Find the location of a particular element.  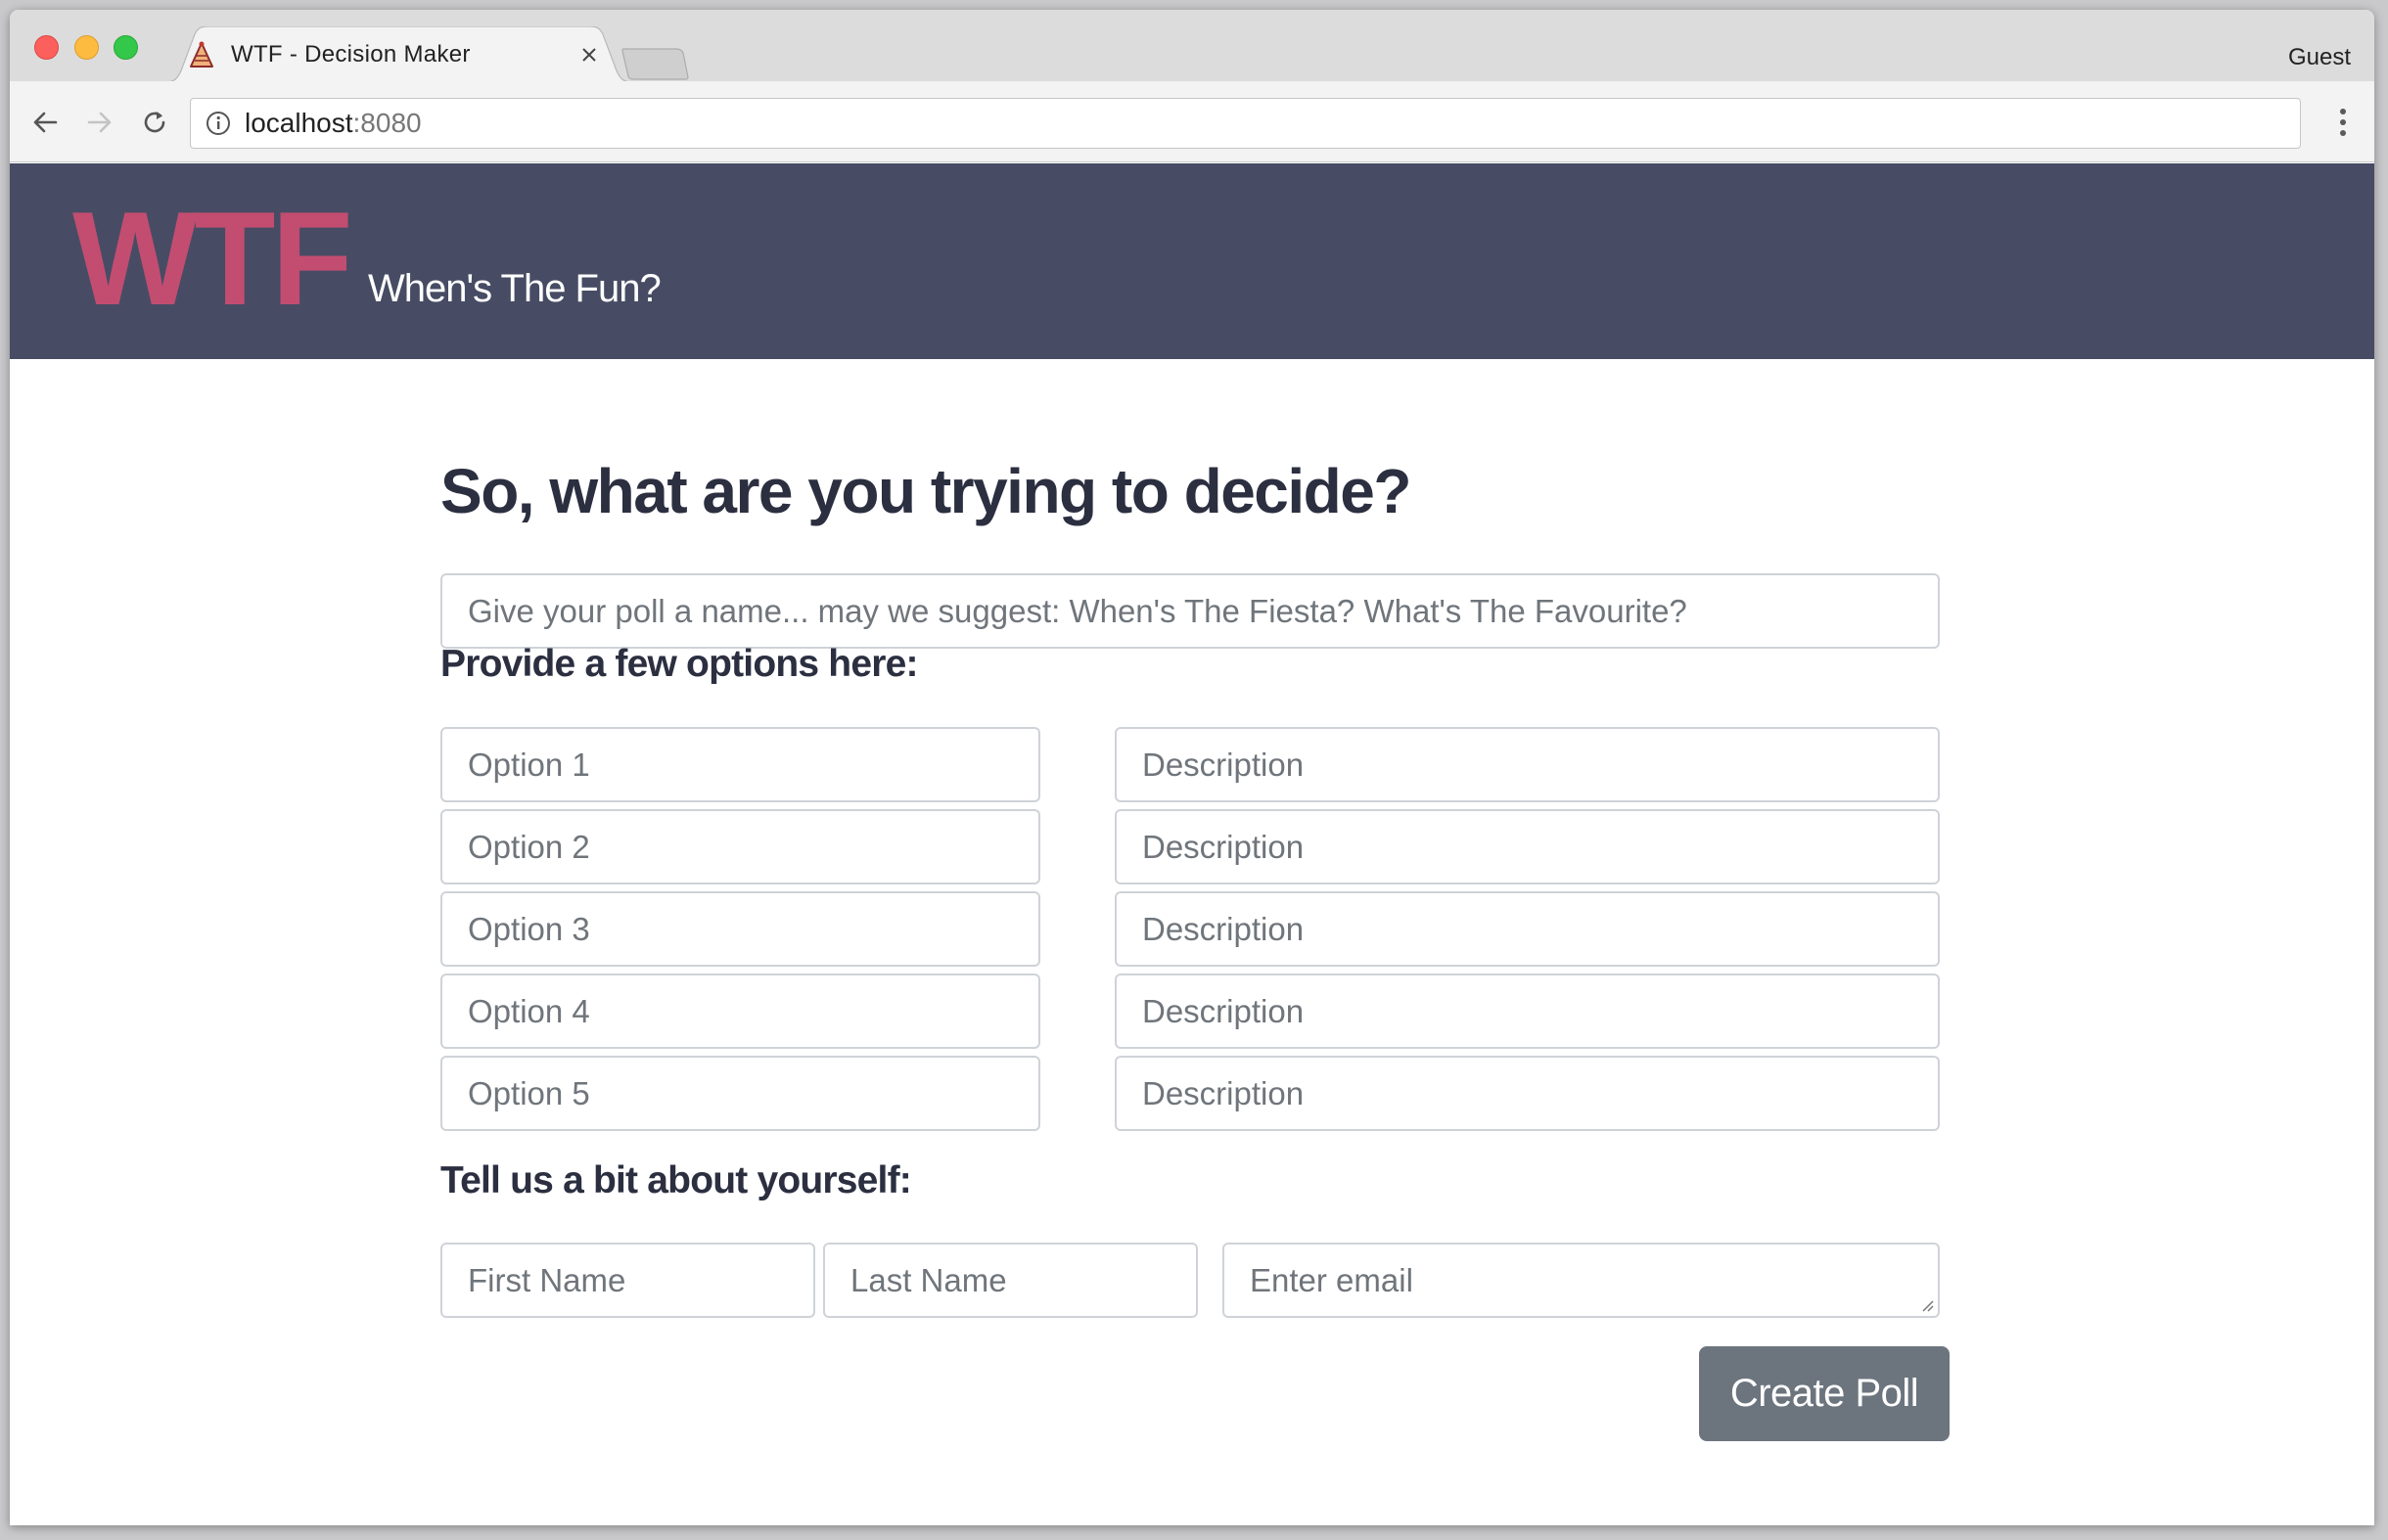

email-placeholder: Enter email is located at coordinates (1331, 1280).